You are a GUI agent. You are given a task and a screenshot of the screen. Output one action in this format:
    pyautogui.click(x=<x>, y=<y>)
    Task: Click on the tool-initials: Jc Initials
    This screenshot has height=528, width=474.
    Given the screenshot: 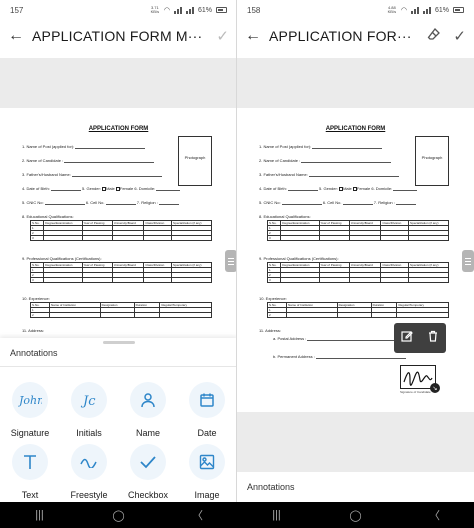 What is the action you would take?
    pyautogui.click(x=89, y=410)
    